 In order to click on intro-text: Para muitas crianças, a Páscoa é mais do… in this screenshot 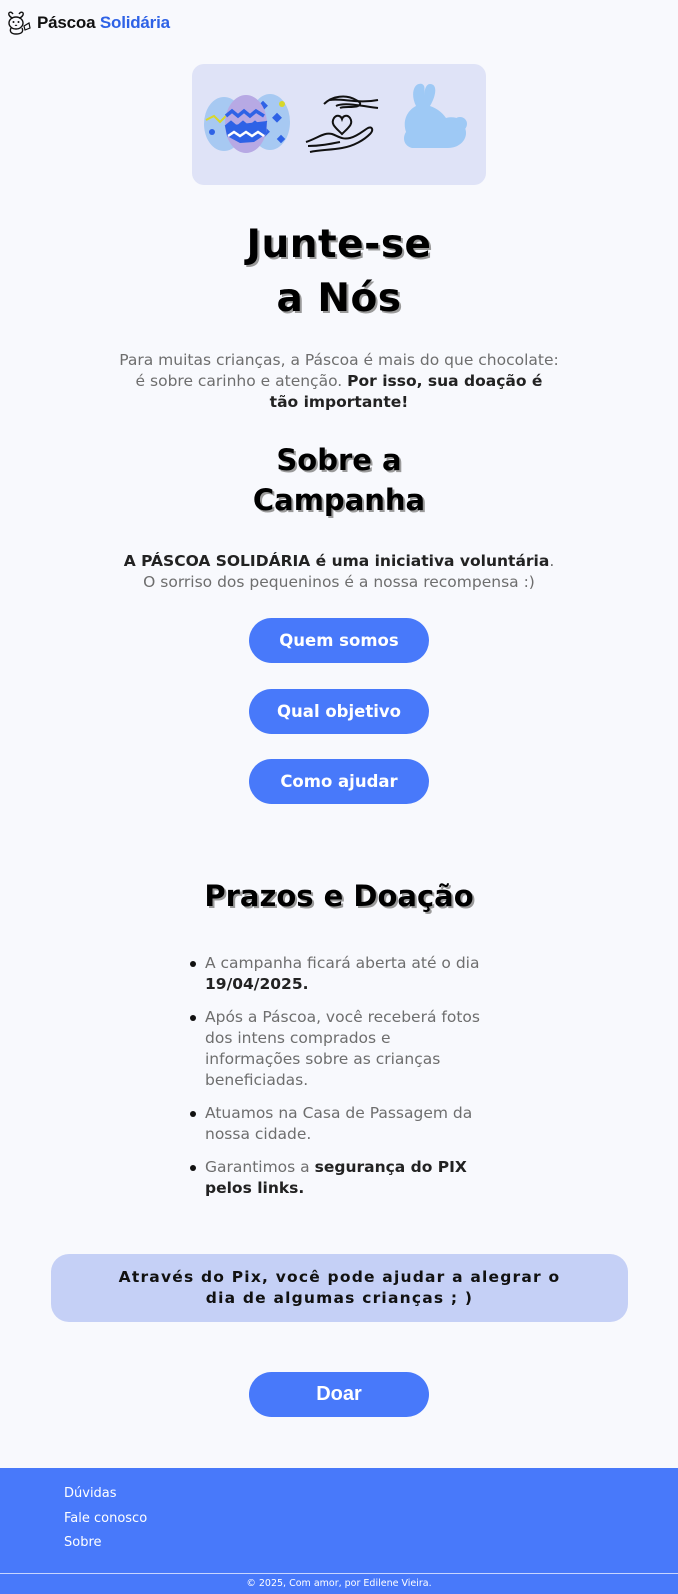, I will do `click(339, 381)`.